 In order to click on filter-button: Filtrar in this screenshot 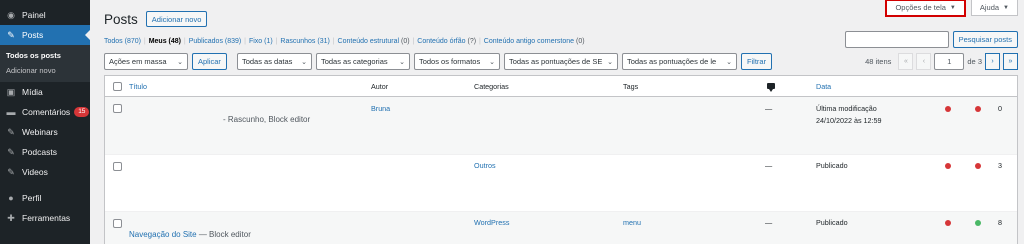, I will do `click(756, 61)`.